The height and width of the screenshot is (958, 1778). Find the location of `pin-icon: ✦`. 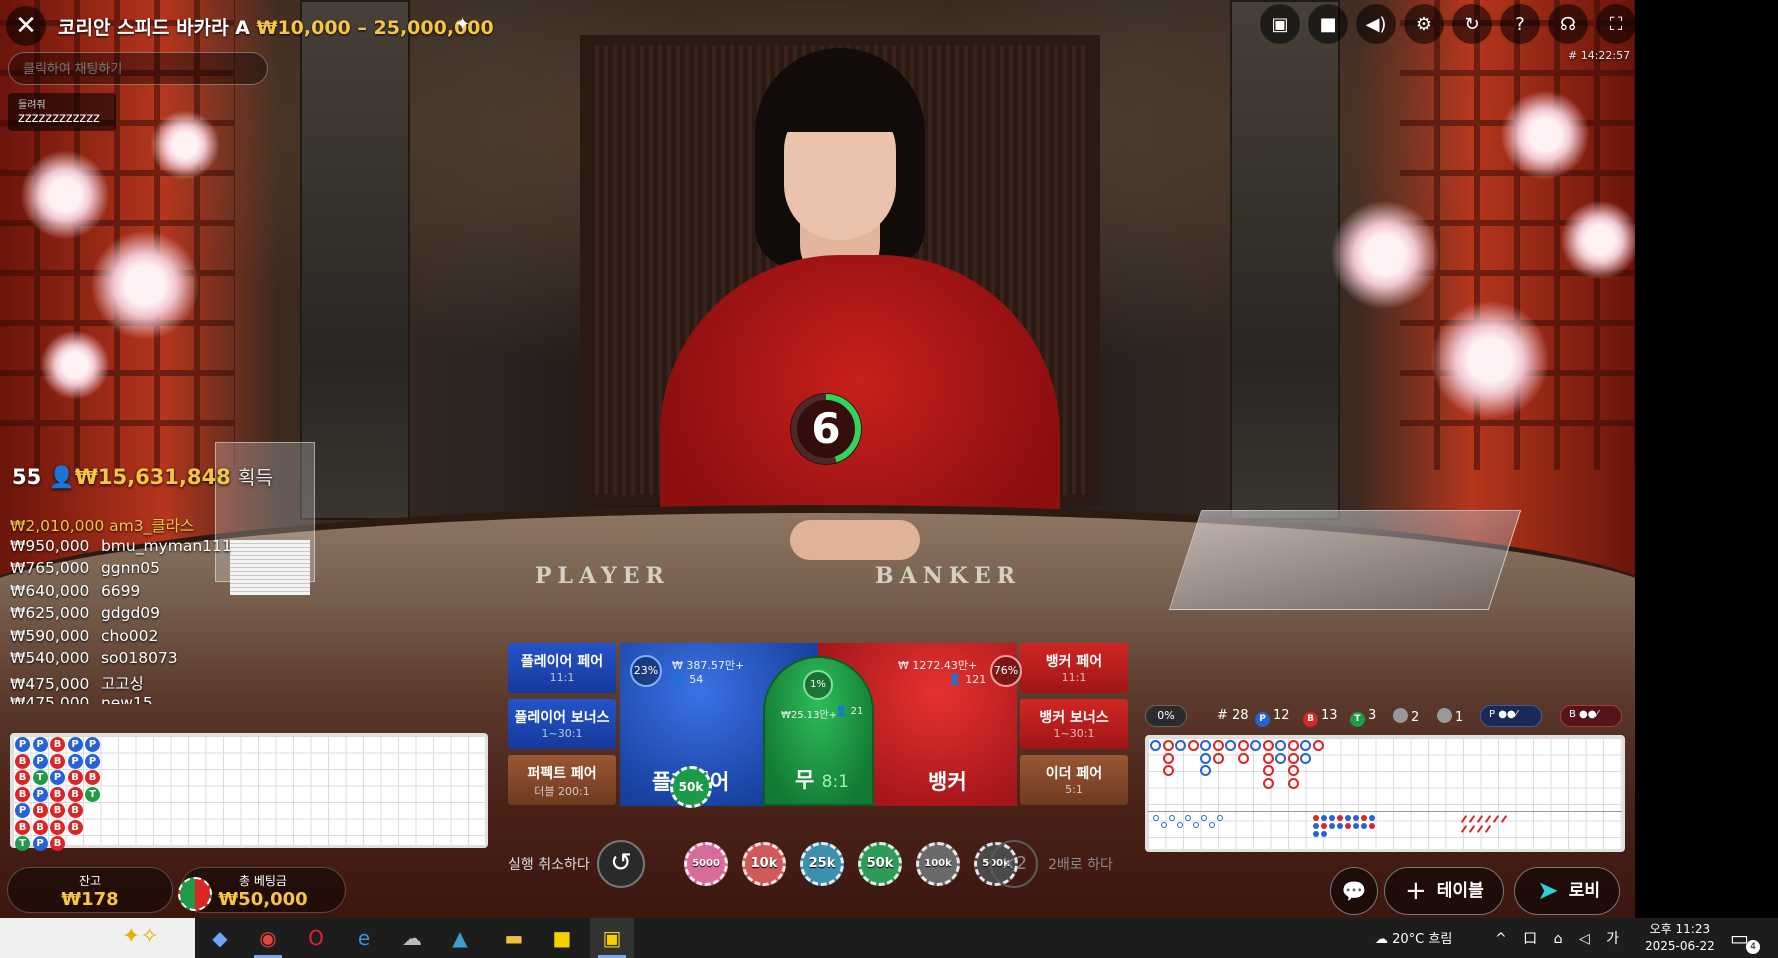

pin-icon: ✦ is located at coordinates (462, 24).